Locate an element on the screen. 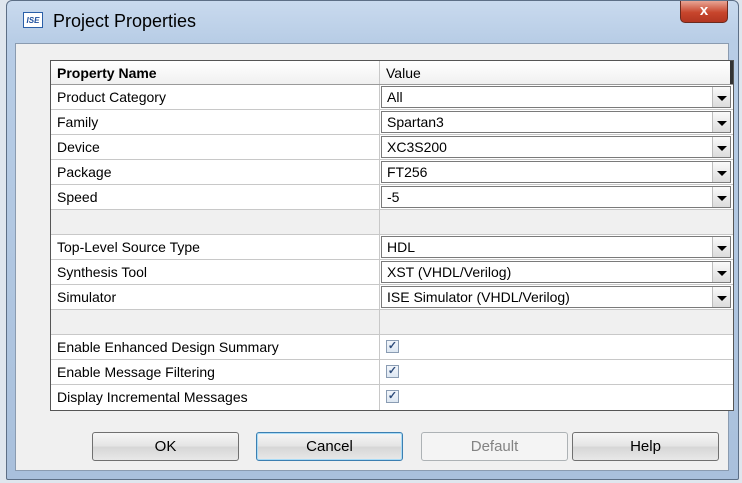 Image resolution: width=742 pixels, height=483 pixels. property-row-enable-enhanced-design-summary: Enable Enhanced Design Summary ✓ is located at coordinates (392, 347).